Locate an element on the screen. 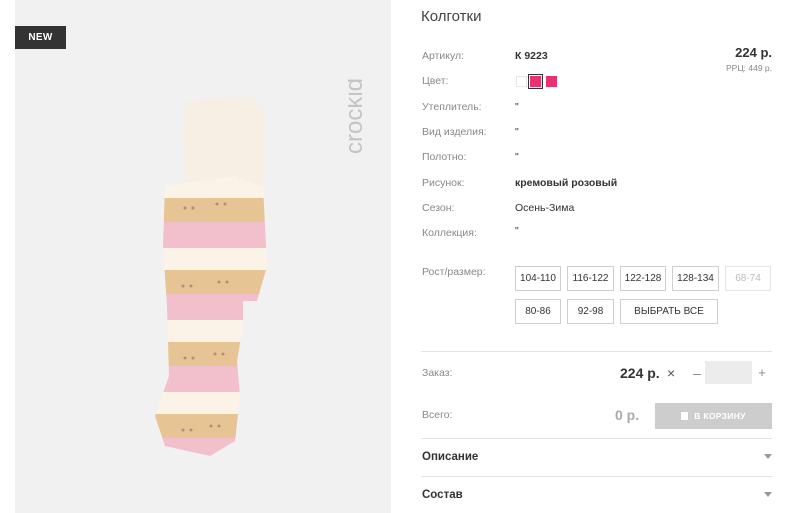 The image size is (800, 513). prop-value-article: К 9223 is located at coordinates (531, 56).